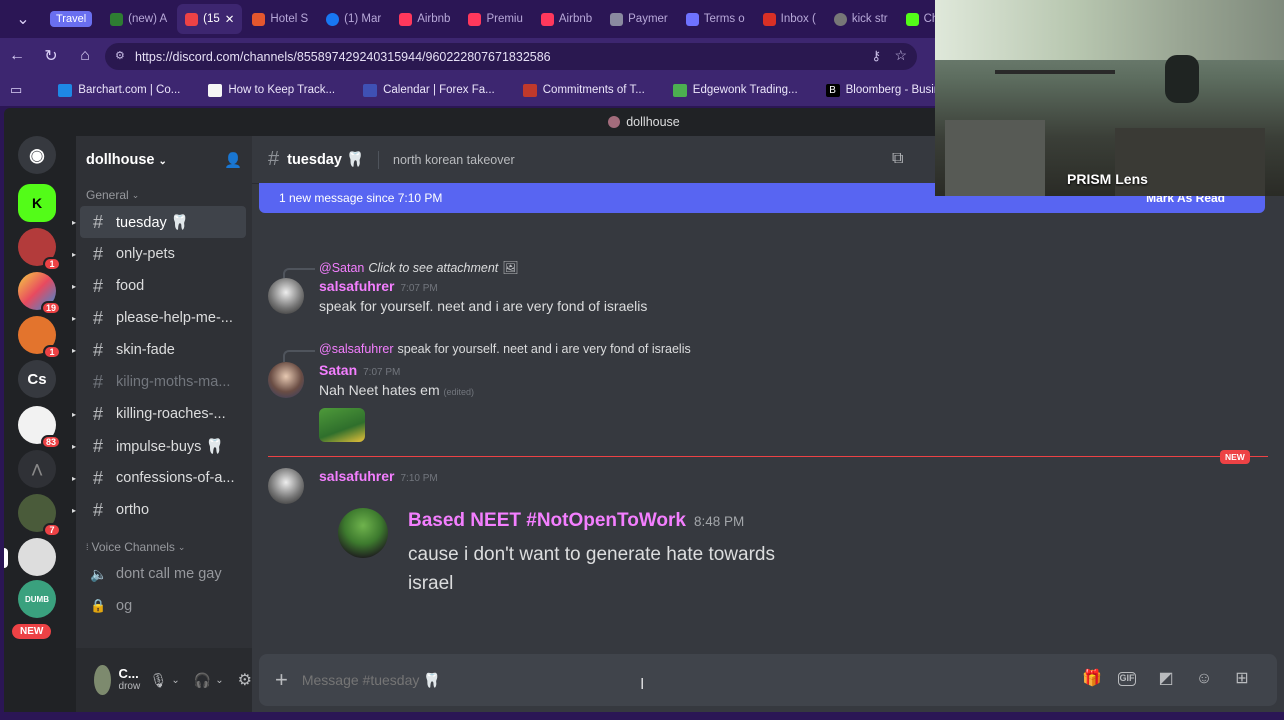 This screenshot has height=720, width=1284. What do you see at coordinates (120, 55) in the screenshot?
I see `site-info-icon: ⚙` at bounding box center [120, 55].